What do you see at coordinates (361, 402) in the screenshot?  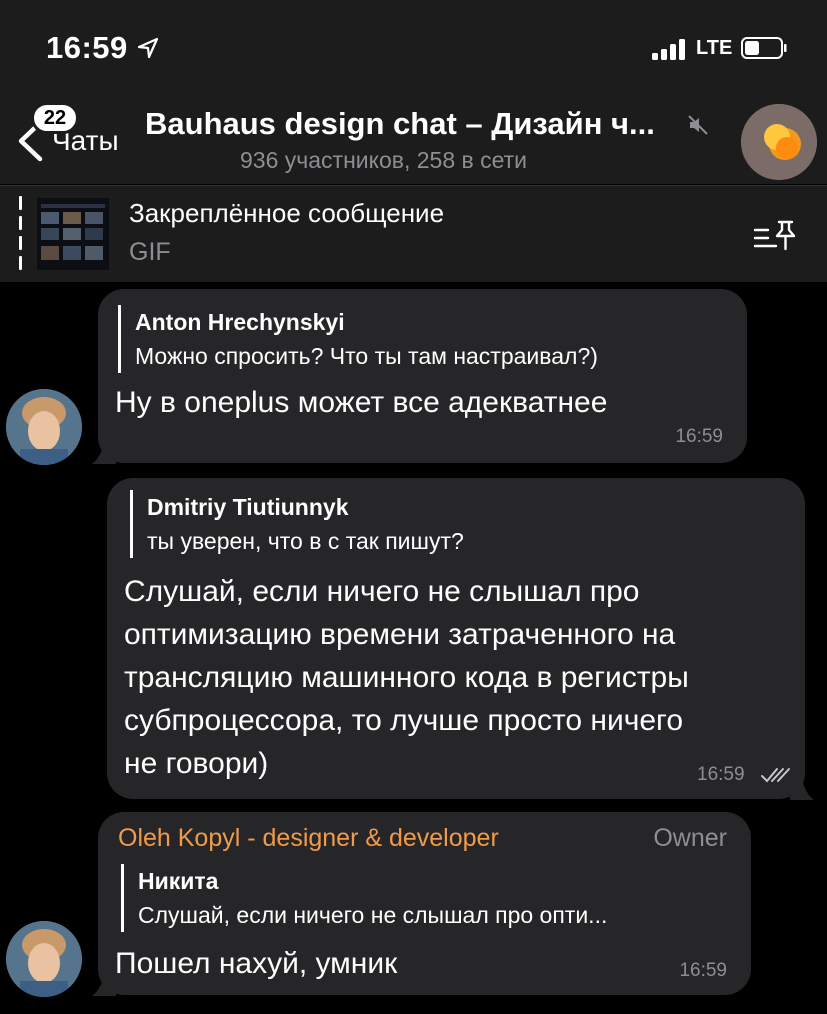 I see `message-text: Ну в oneplus может все адекватнее` at bounding box center [361, 402].